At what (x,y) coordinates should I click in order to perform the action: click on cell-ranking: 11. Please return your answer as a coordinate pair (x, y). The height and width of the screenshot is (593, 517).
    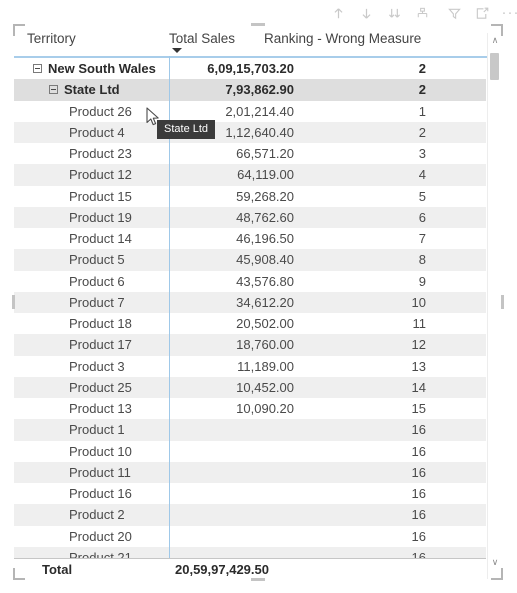
    Looking at the image, I should click on (419, 323).